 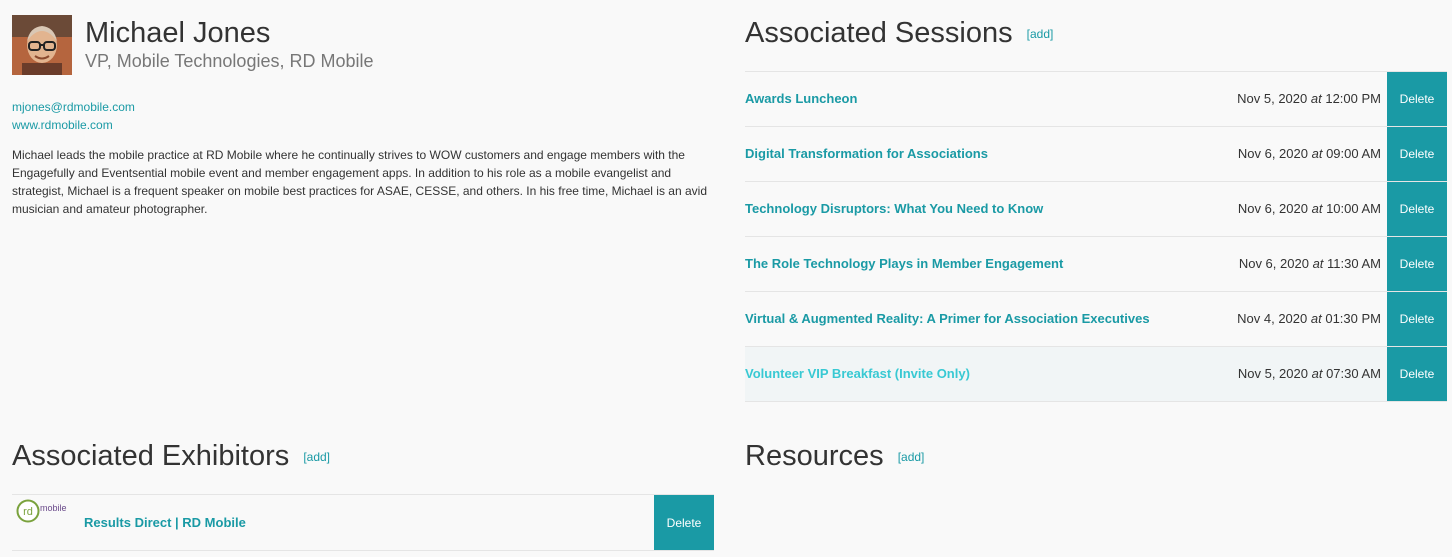 I want to click on session-title-link: Volunteer VIP Breakfast (Invite Only), so click(x=857, y=374).